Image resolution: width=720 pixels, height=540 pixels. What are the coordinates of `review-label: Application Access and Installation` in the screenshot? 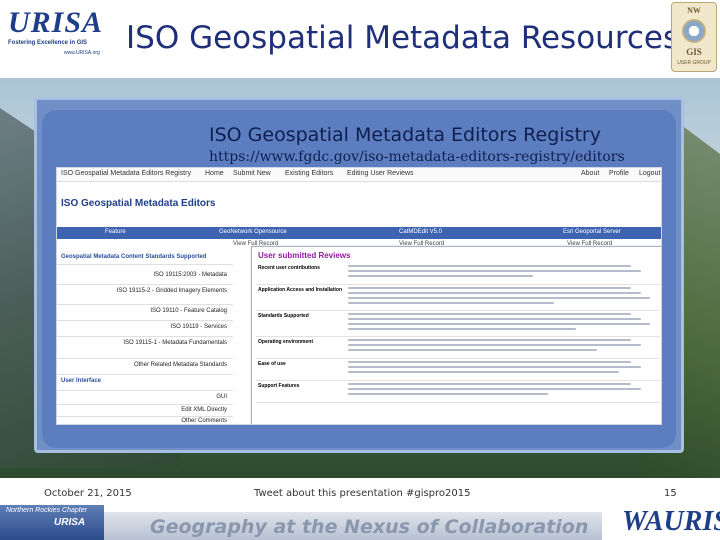 It's located at (300, 290).